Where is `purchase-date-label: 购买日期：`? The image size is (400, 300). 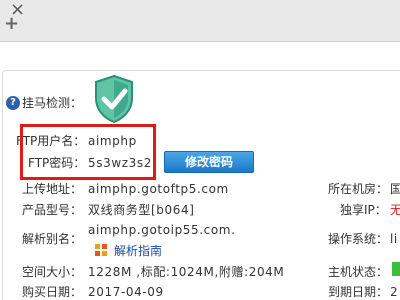
purchase-date-label: 购买日期： is located at coordinates (52, 292).